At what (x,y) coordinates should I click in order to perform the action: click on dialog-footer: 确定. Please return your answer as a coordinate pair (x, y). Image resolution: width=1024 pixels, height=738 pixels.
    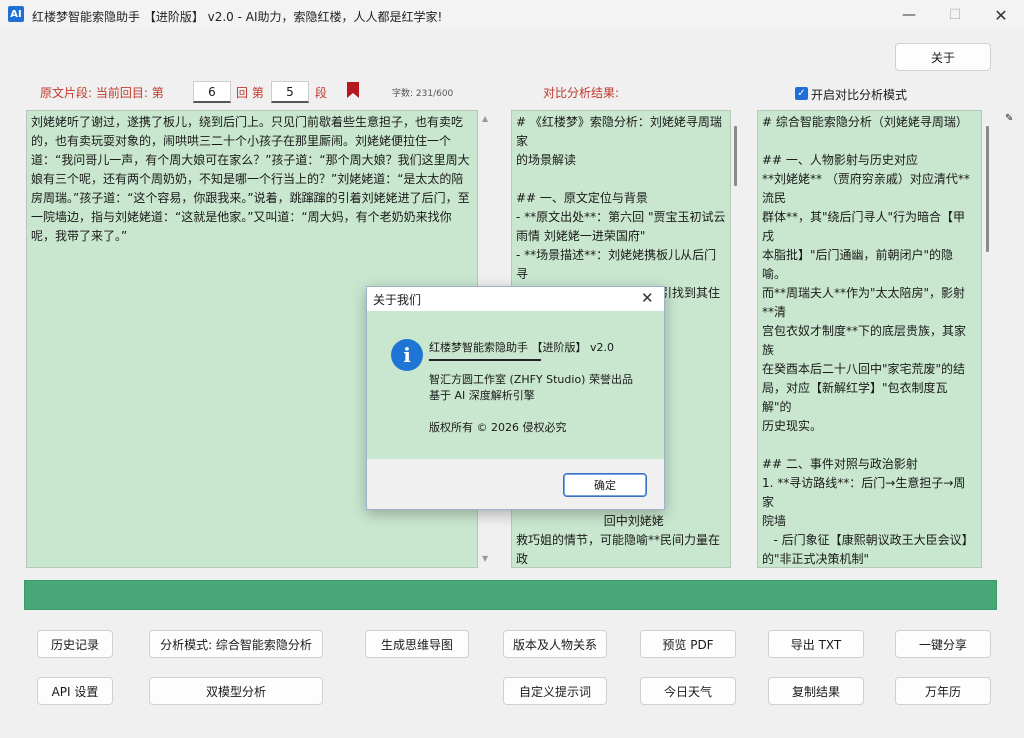
    Looking at the image, I should click on (515, 484).